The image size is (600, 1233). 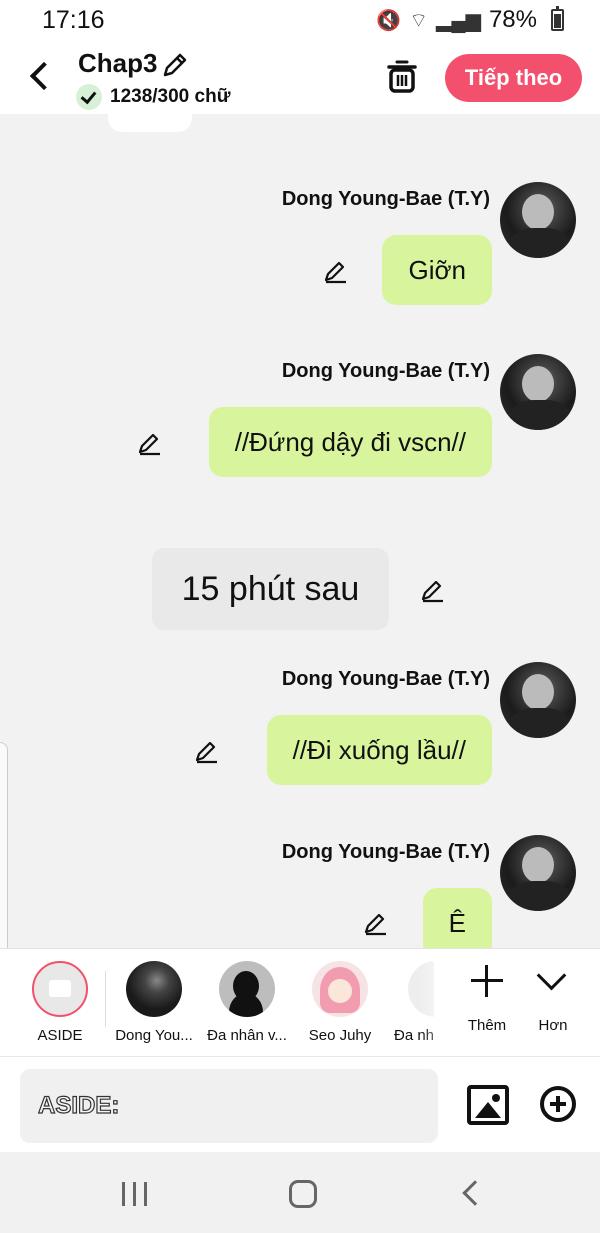 I want to click on character-name: Seo Juhy, so click(x=340, y=1035).